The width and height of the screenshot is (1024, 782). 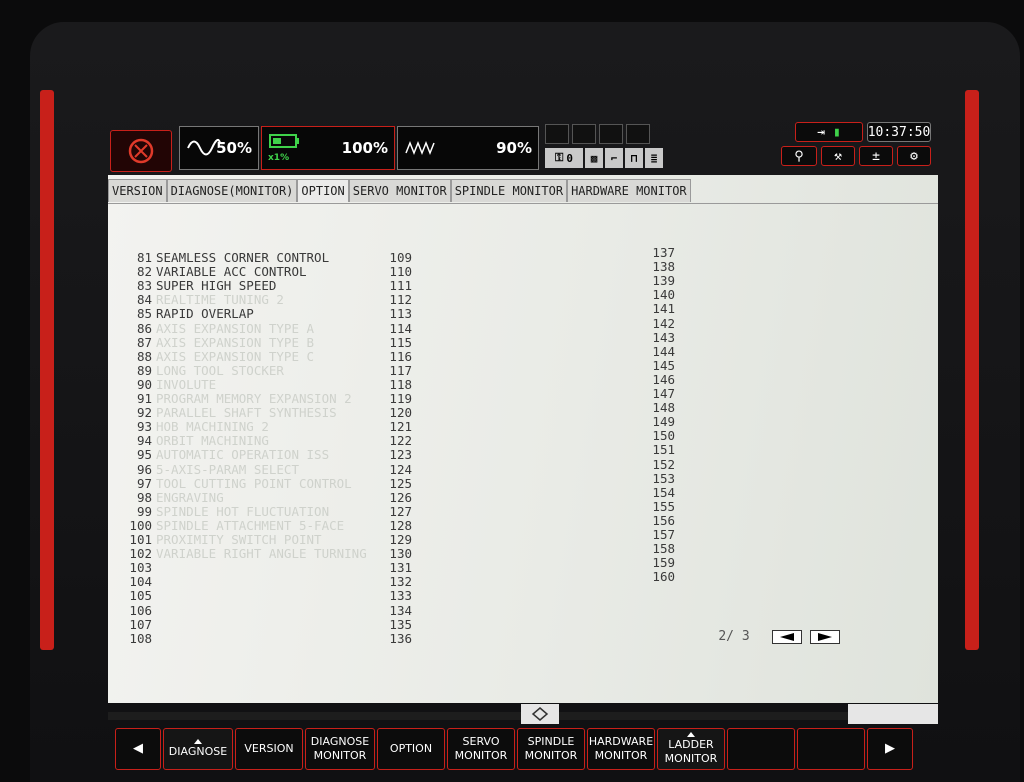 I want to click on feed-override-gauge: 50%, so click(x=219, y=148).